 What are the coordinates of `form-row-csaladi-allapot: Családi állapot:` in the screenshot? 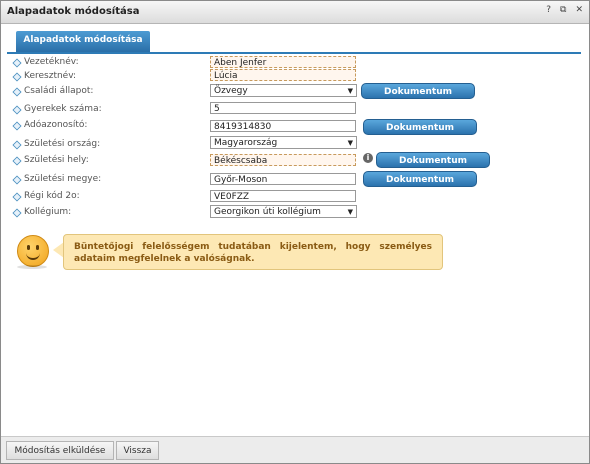 It's located at (53, 91).